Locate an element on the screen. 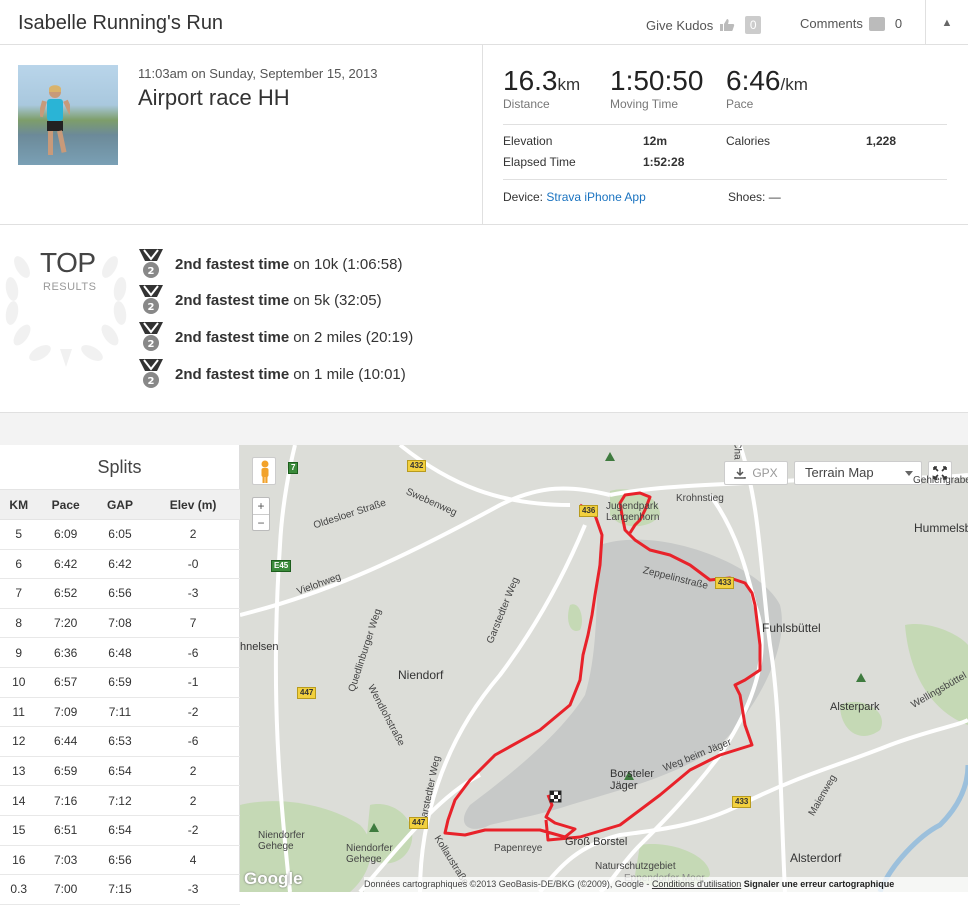  split-row: 16 7:03 6:56 4 is located at coordinates (120, 860).